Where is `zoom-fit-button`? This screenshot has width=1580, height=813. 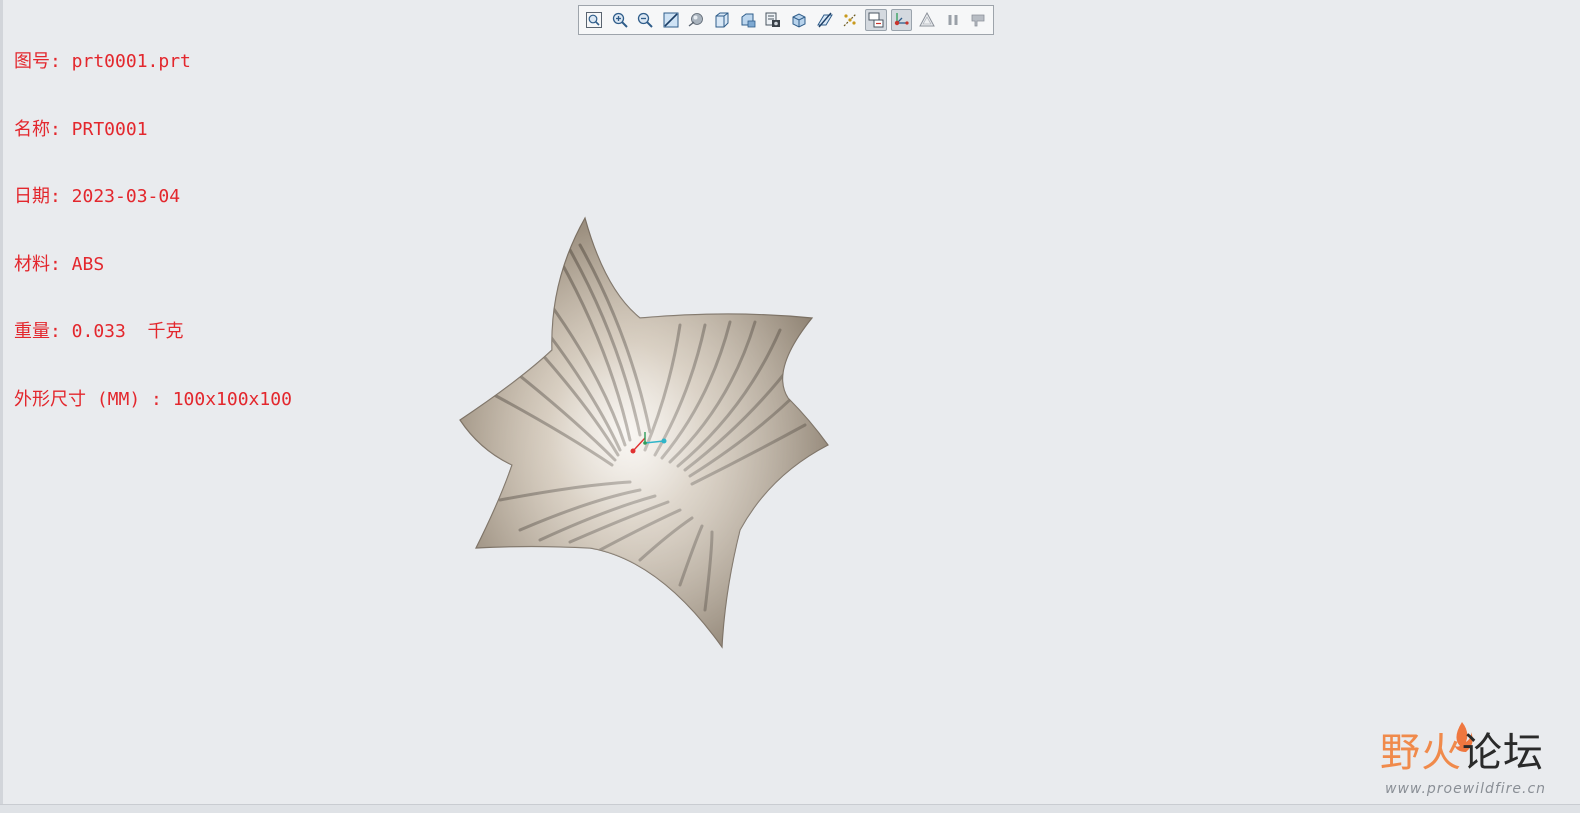
zoom-fit-button is located at coordinates (594, 20).